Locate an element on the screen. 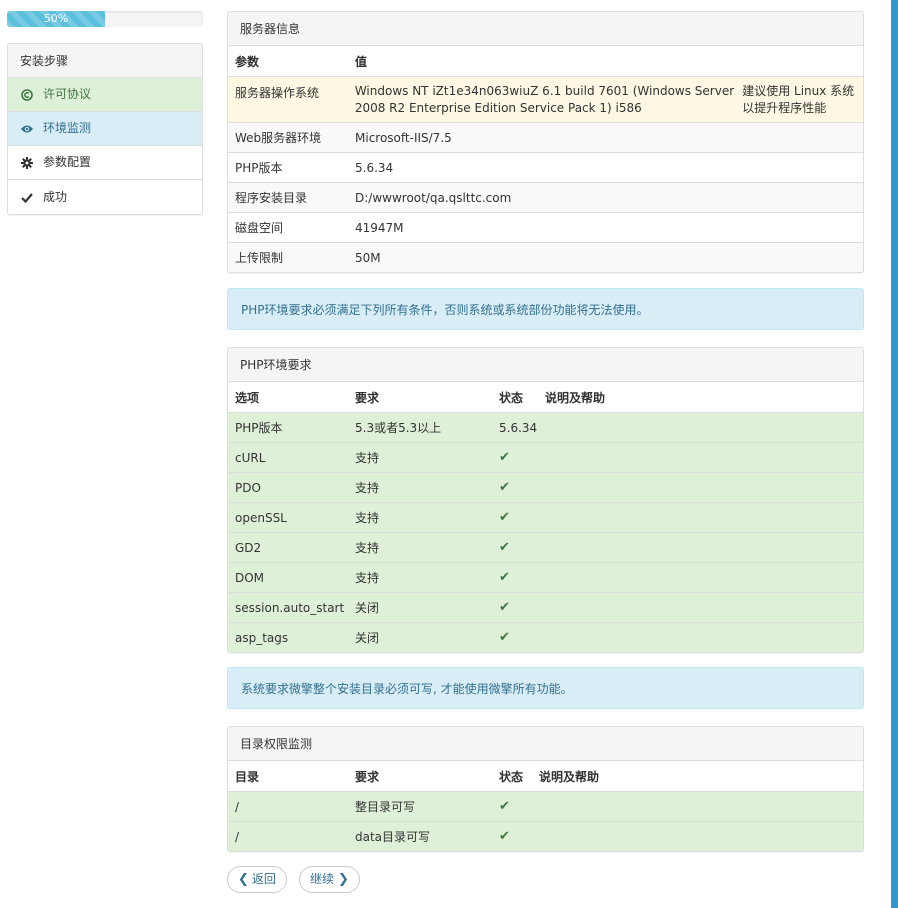 This screenshot has height=908, width=898. cell-option: session.auto_start is located at coordinates (290, 607).